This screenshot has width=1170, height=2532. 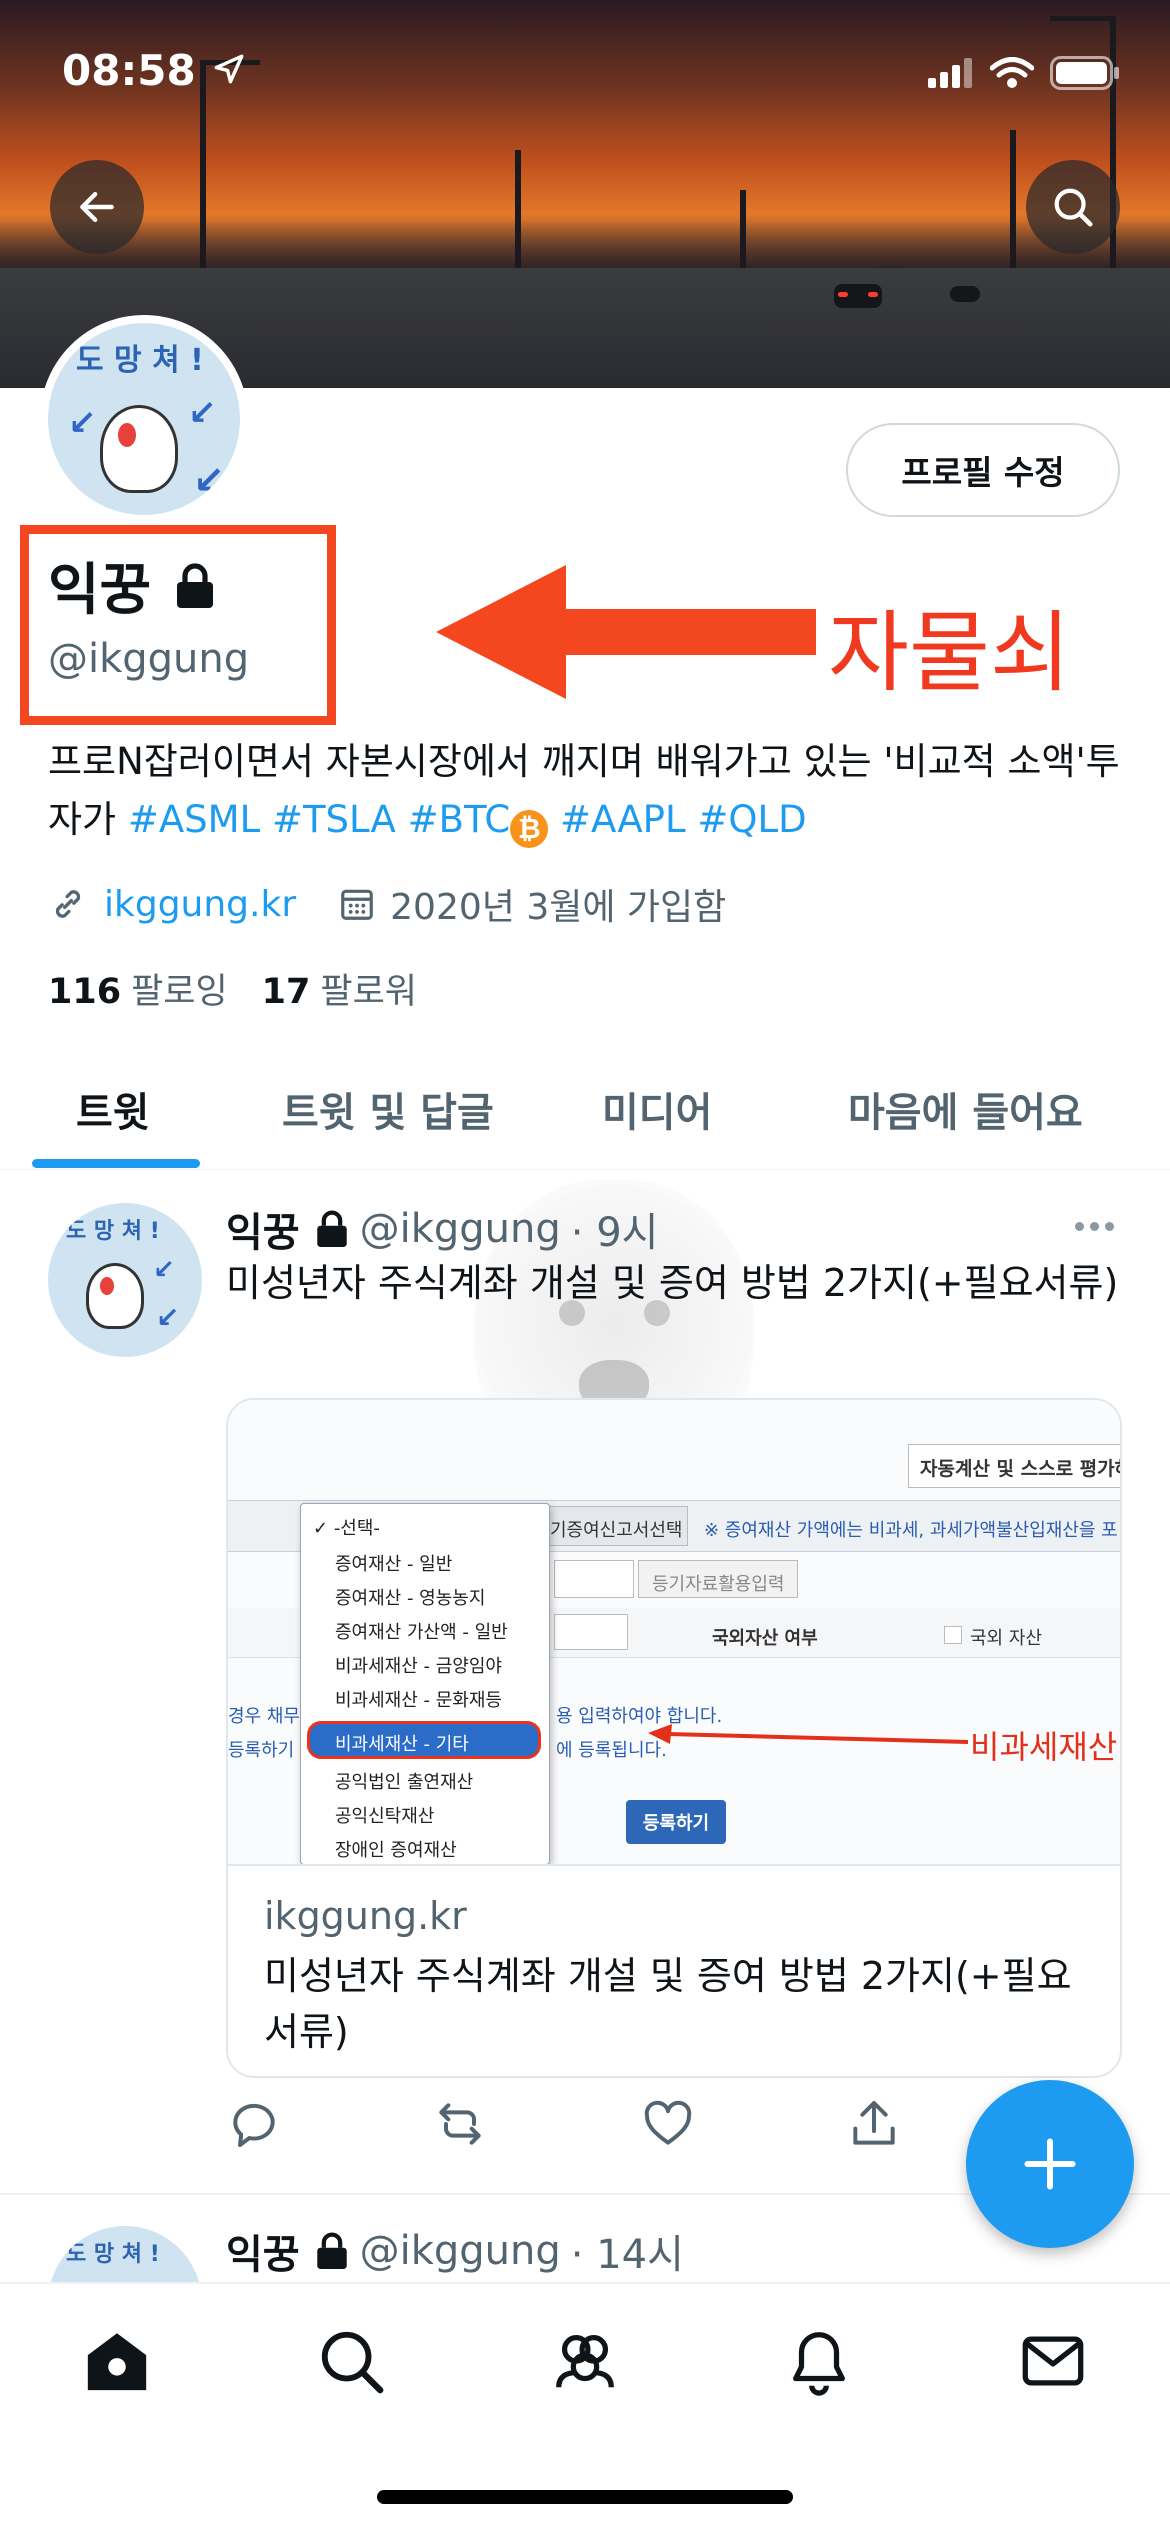 What do you see at coordinates (950, 73) in the screenshot?
I see `cellular-signal-icon` at bounding box center [950, 73].